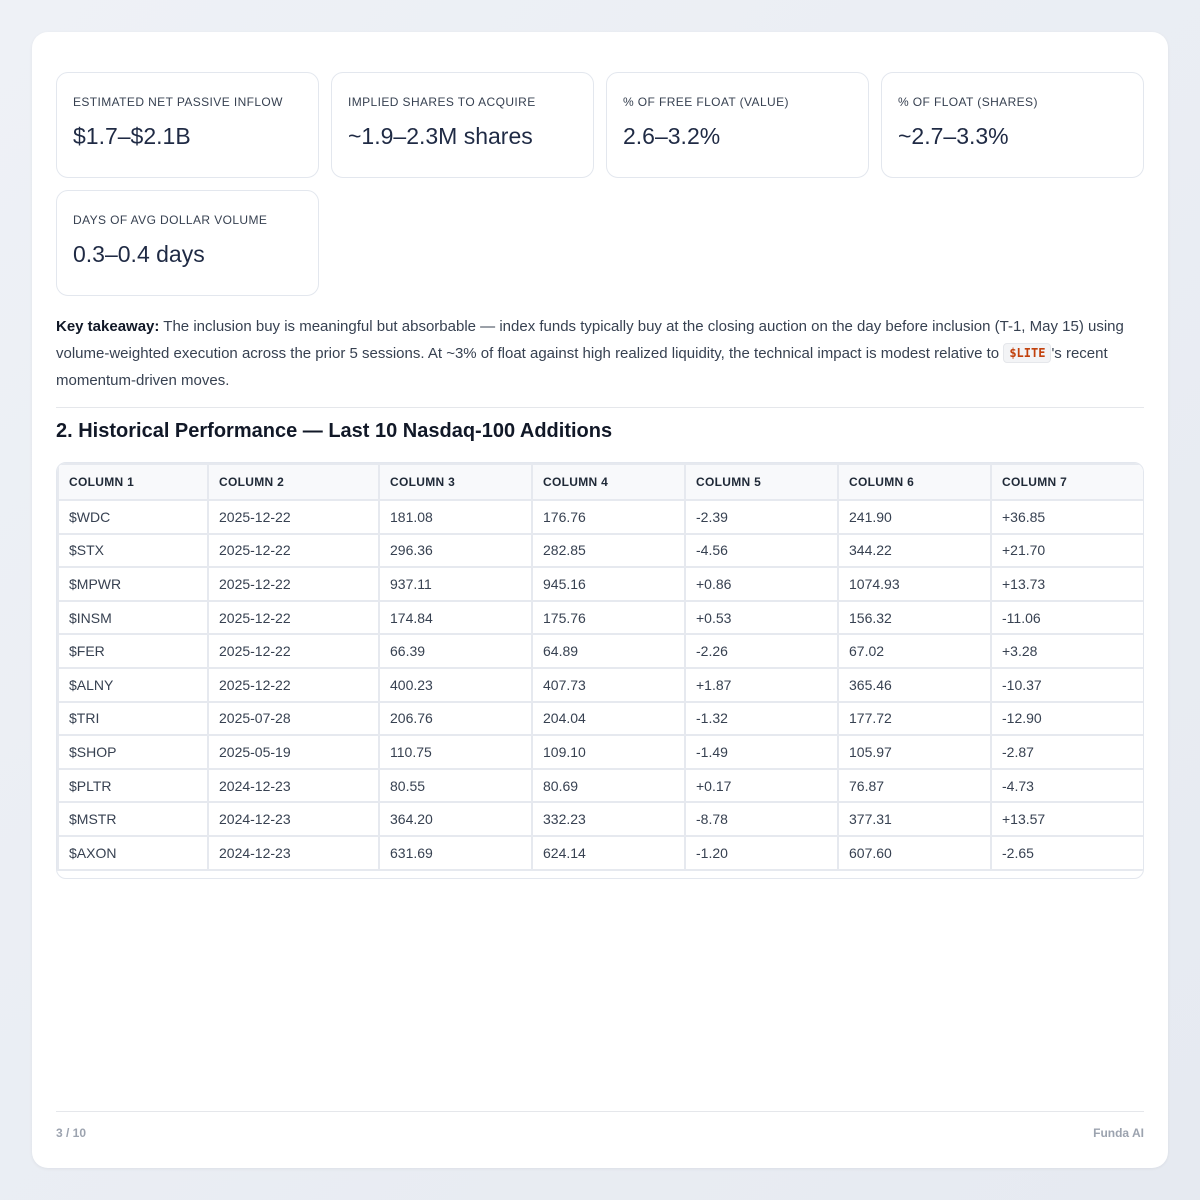 The image size is (1200, 1200). What do you see at coordinates (455, 819) in the screenshot?
I see `table-cell: 364.20` at bounding box center [455, 819].